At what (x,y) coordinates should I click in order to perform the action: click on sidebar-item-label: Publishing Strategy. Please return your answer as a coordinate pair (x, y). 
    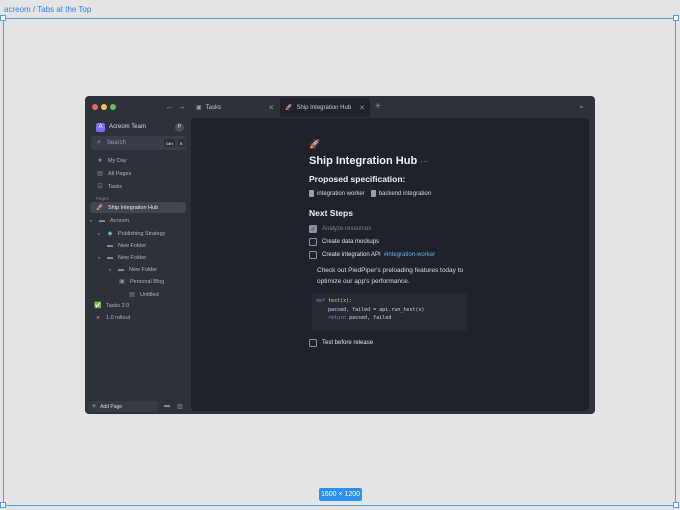
    Looking at the image, I should click on (142, 233).